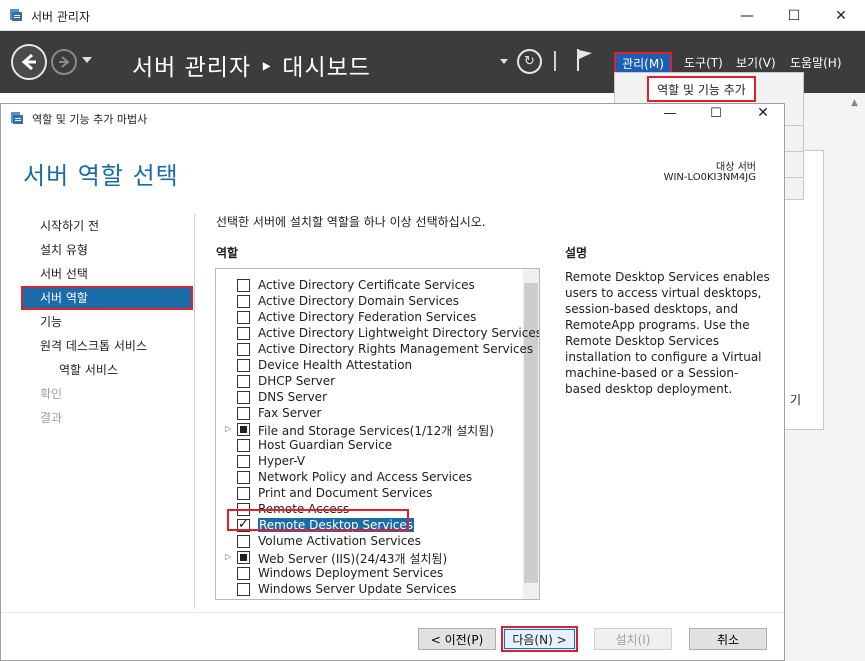 This screenshot has height=661, width=865. I want to click on manage-menu: 관리(M), so click(643, 63).